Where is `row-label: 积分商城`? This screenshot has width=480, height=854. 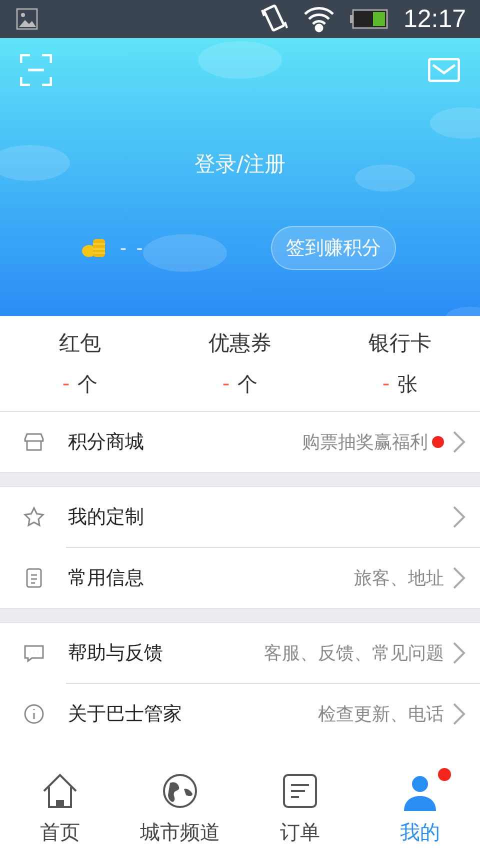
row-label: 积分商城 is located at coordinates (106, 442).